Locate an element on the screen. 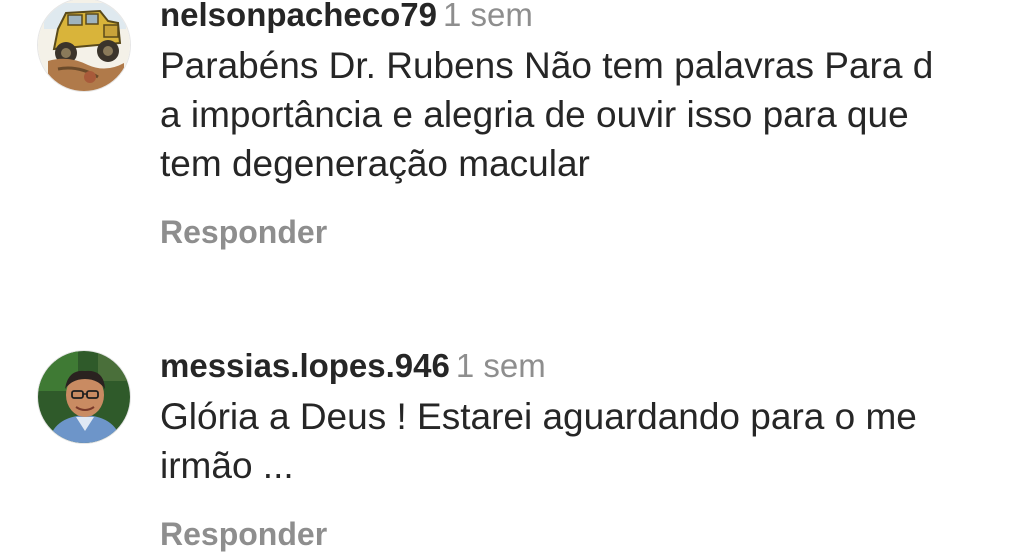  reply-button: Responder is located at coordinates (243, 232).